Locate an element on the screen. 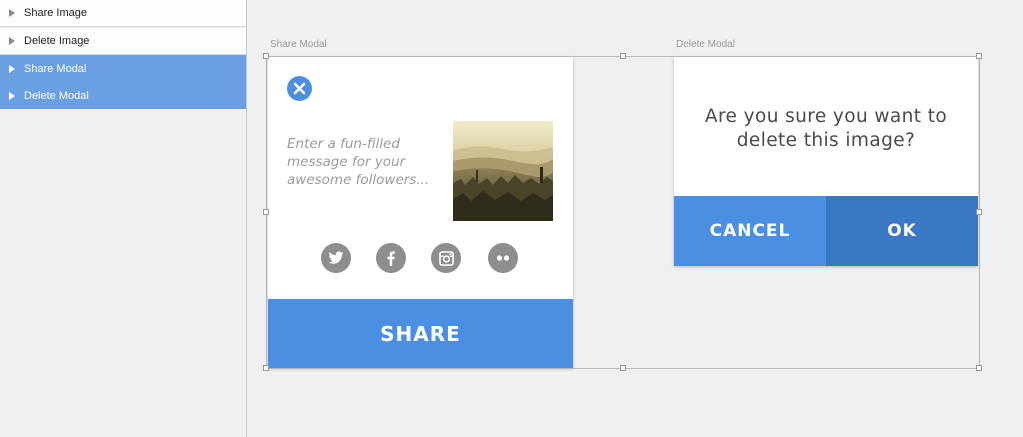  layer-share-image: Share Image is located at coordinates (123, 13).